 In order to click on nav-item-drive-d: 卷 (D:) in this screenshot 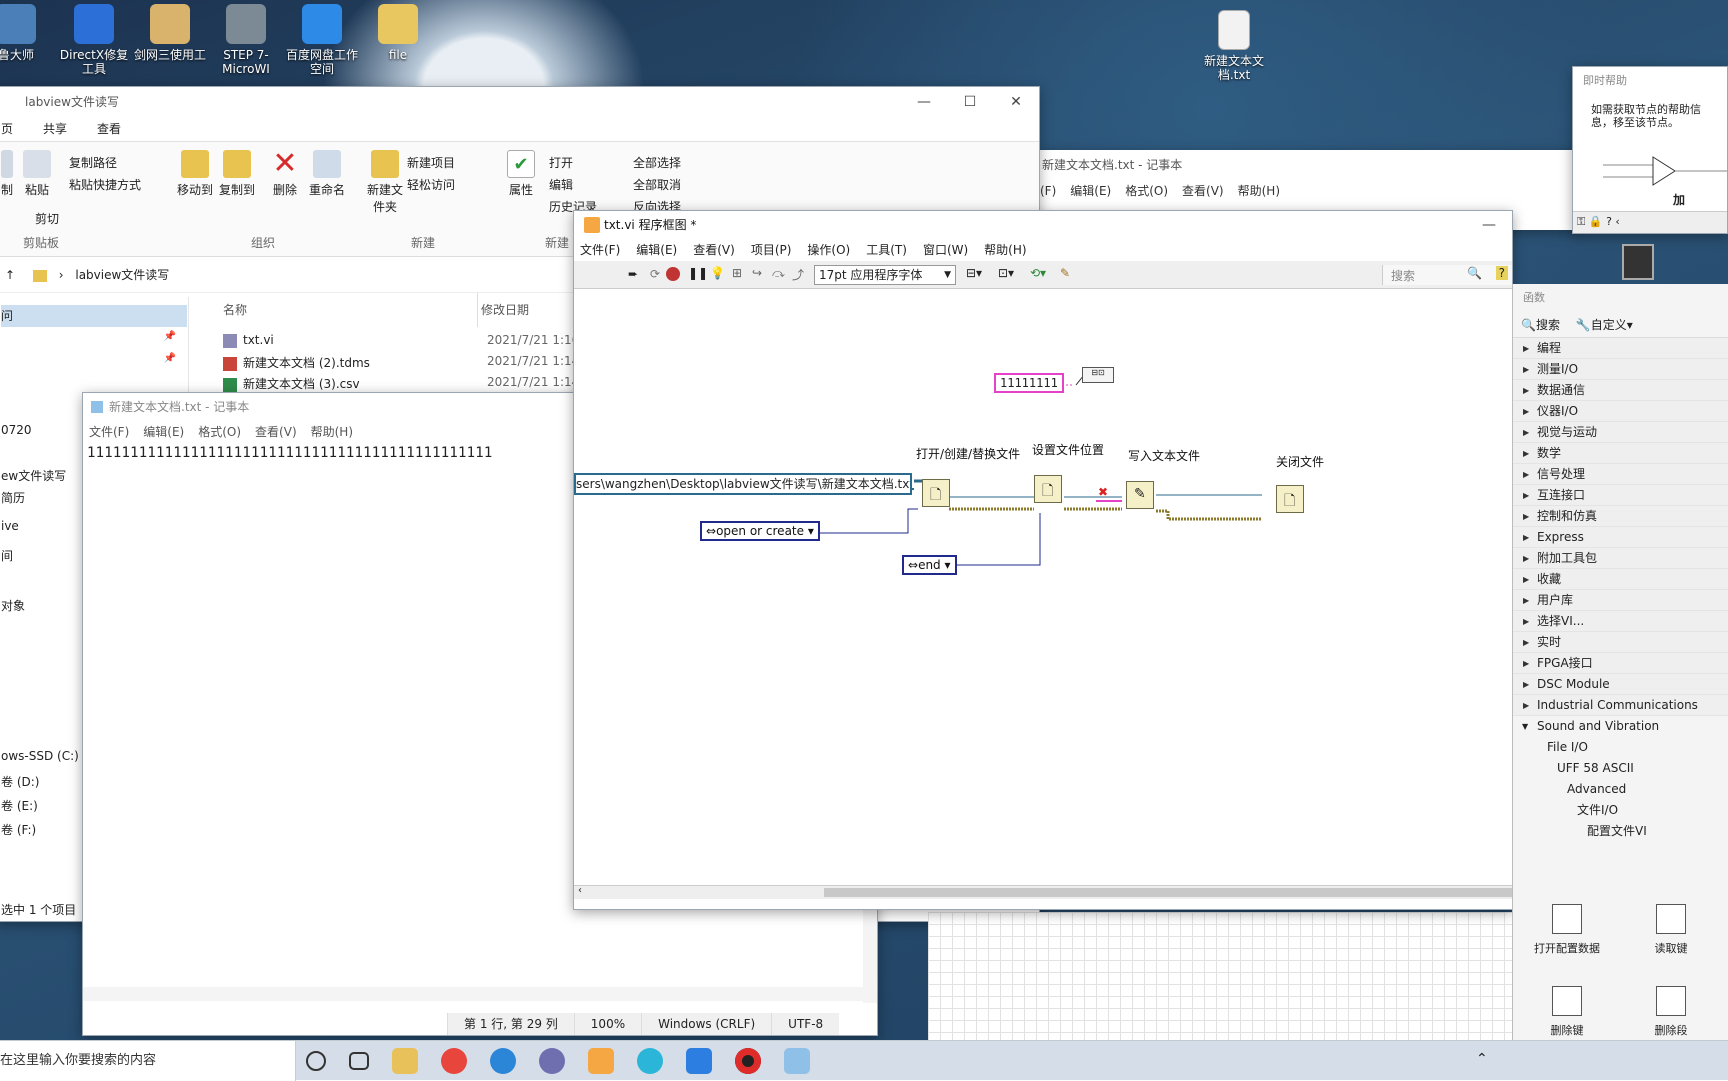, I will do `click(20, 781)`.